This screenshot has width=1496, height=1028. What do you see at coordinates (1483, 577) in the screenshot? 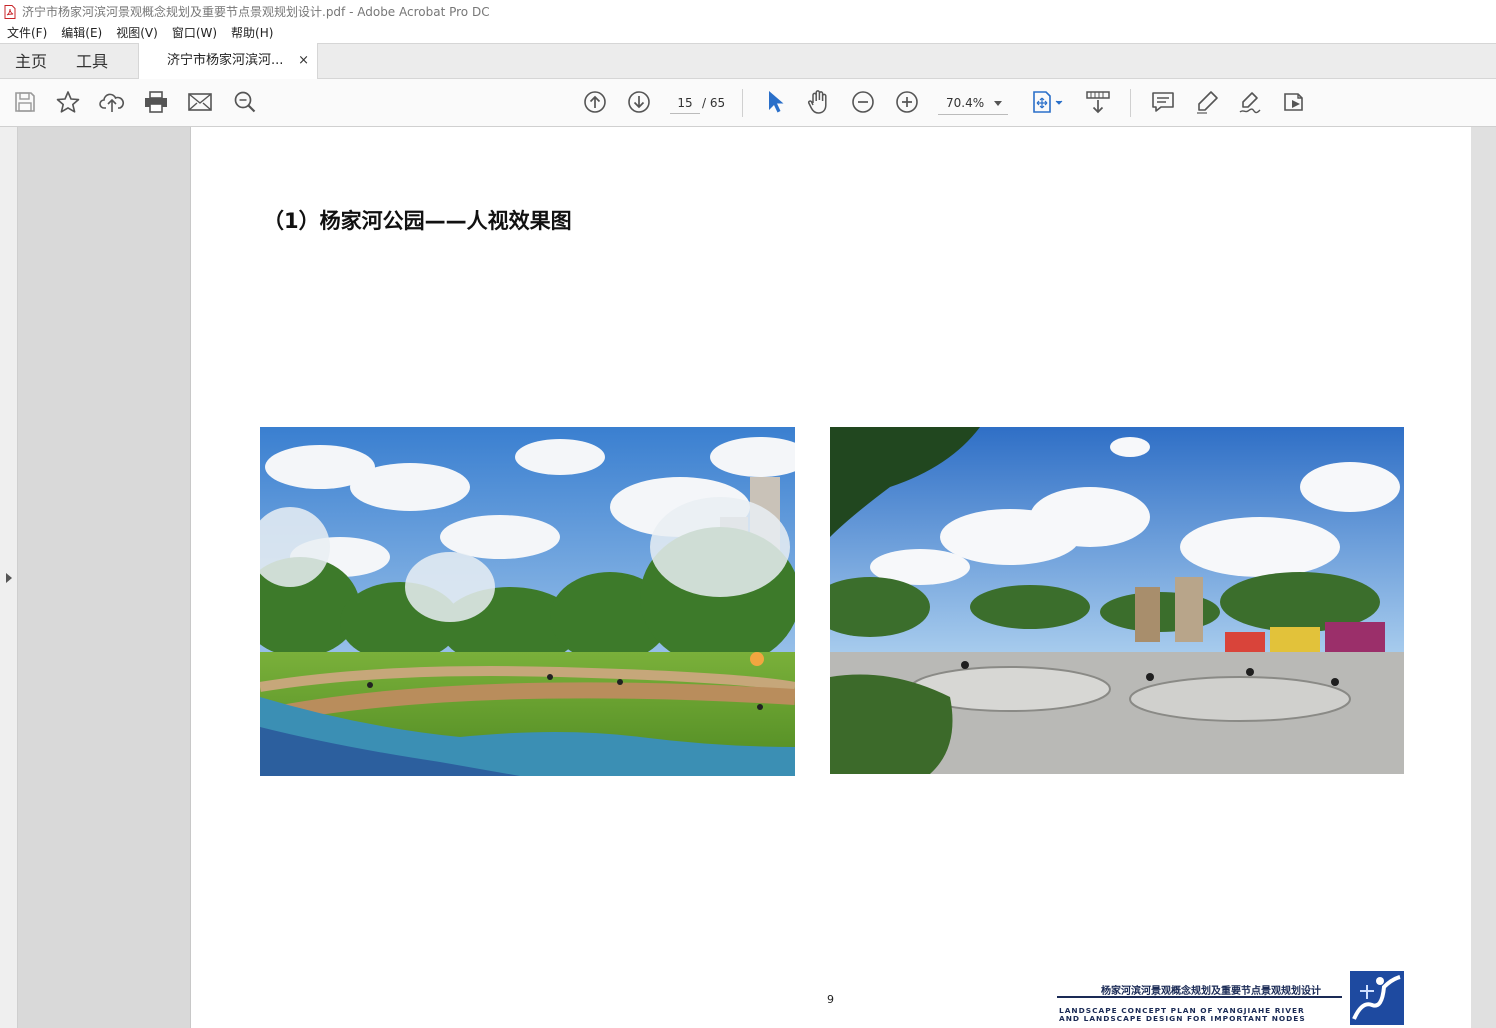
I see `right-pane` at bounding box center [1483, 577].